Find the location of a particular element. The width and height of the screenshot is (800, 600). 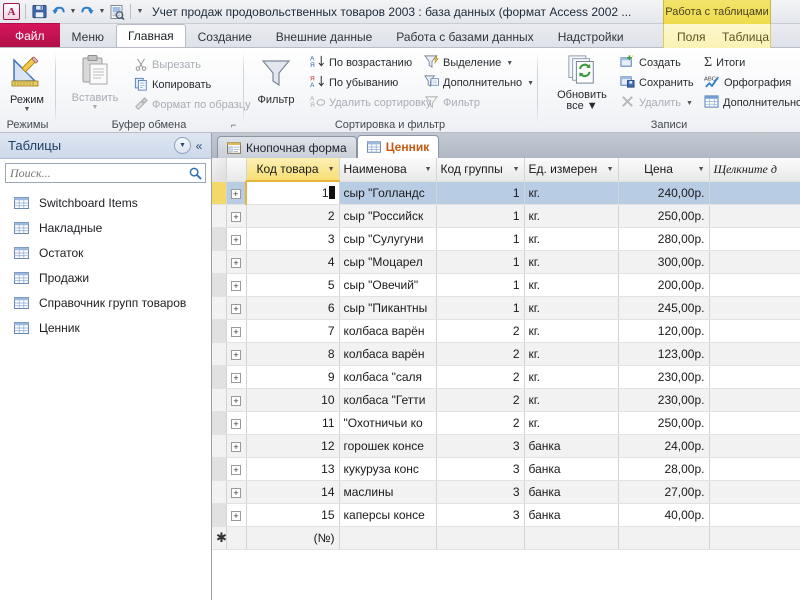

more-records-button: Дополнительно is located at coordinates (752, 103).